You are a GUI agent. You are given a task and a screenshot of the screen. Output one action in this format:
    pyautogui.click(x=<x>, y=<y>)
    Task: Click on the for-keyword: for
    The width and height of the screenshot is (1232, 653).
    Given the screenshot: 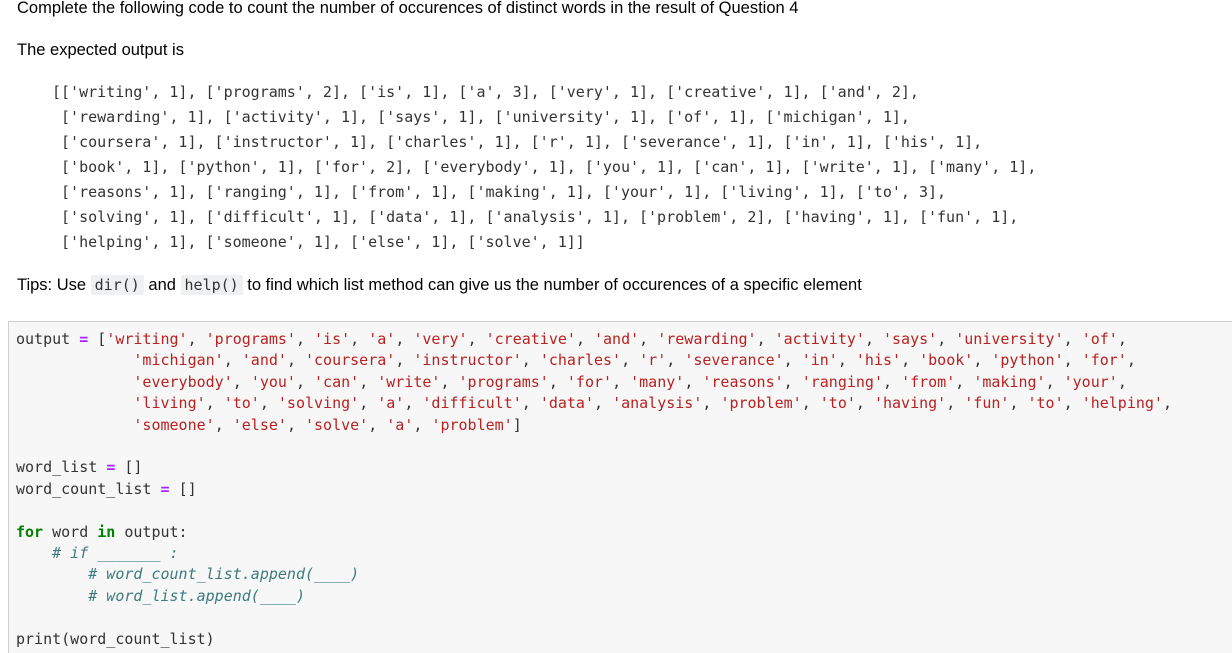 What is the action you would take?
    pyautogui.click(x=30, y=531)
    